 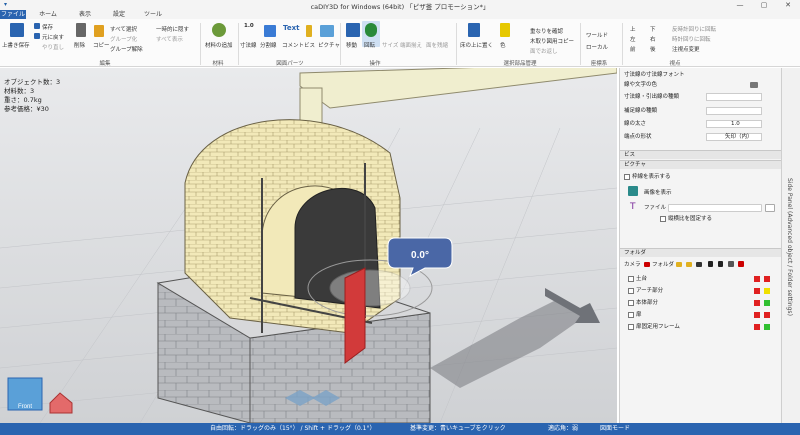 I want to click on view-front-button: 前, so click(x=633, y=49).